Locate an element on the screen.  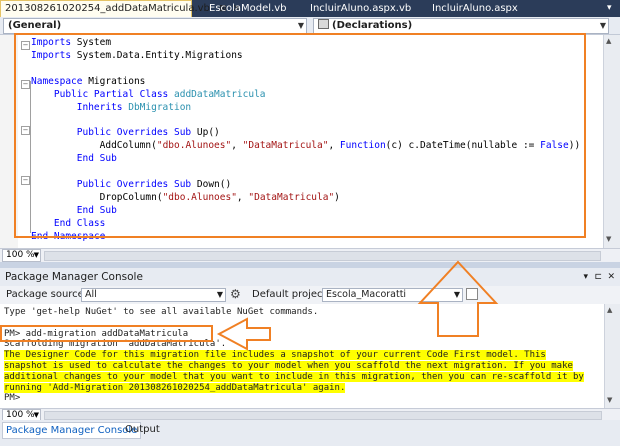
tab-output: Output is located at coordinates (142, 429).